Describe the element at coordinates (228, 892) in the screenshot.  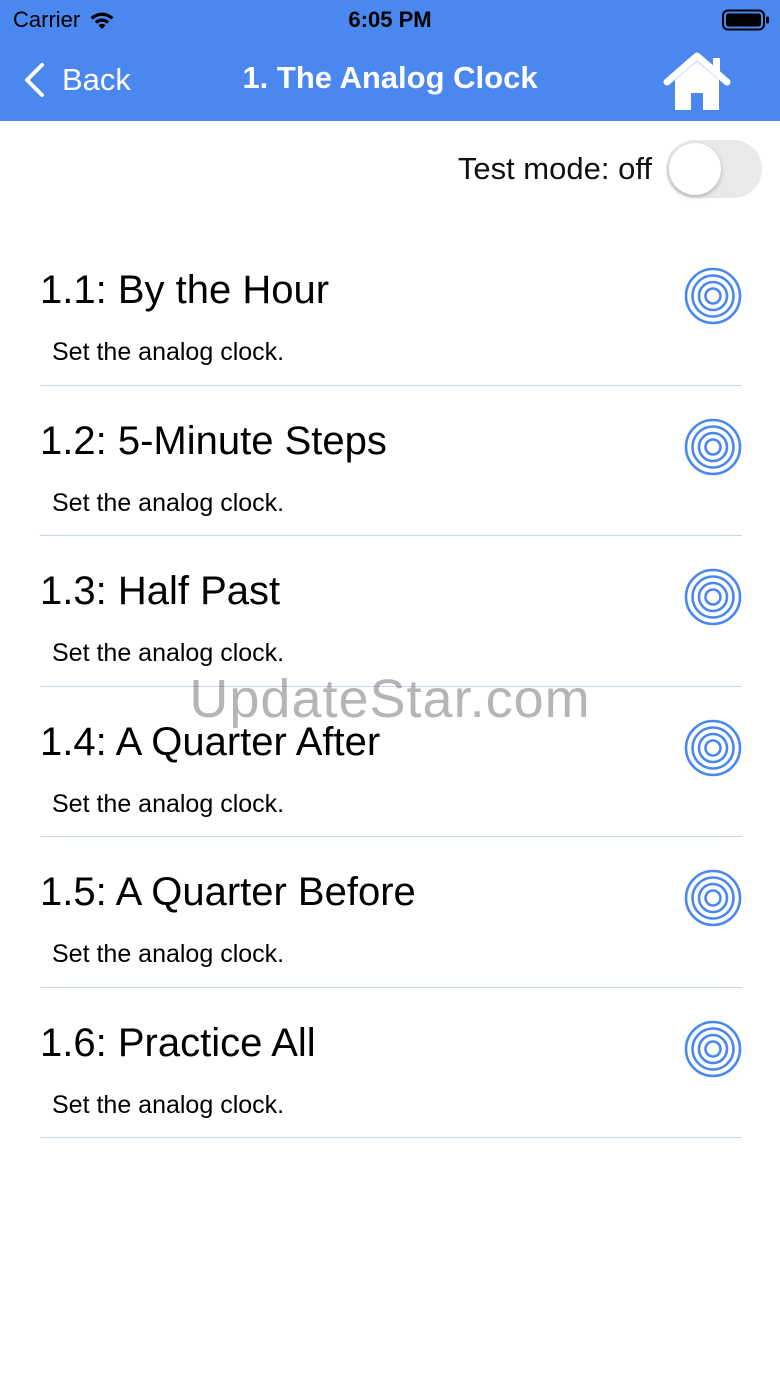
I see `lesson-title: 1.5: A Quarter Before` at that location.